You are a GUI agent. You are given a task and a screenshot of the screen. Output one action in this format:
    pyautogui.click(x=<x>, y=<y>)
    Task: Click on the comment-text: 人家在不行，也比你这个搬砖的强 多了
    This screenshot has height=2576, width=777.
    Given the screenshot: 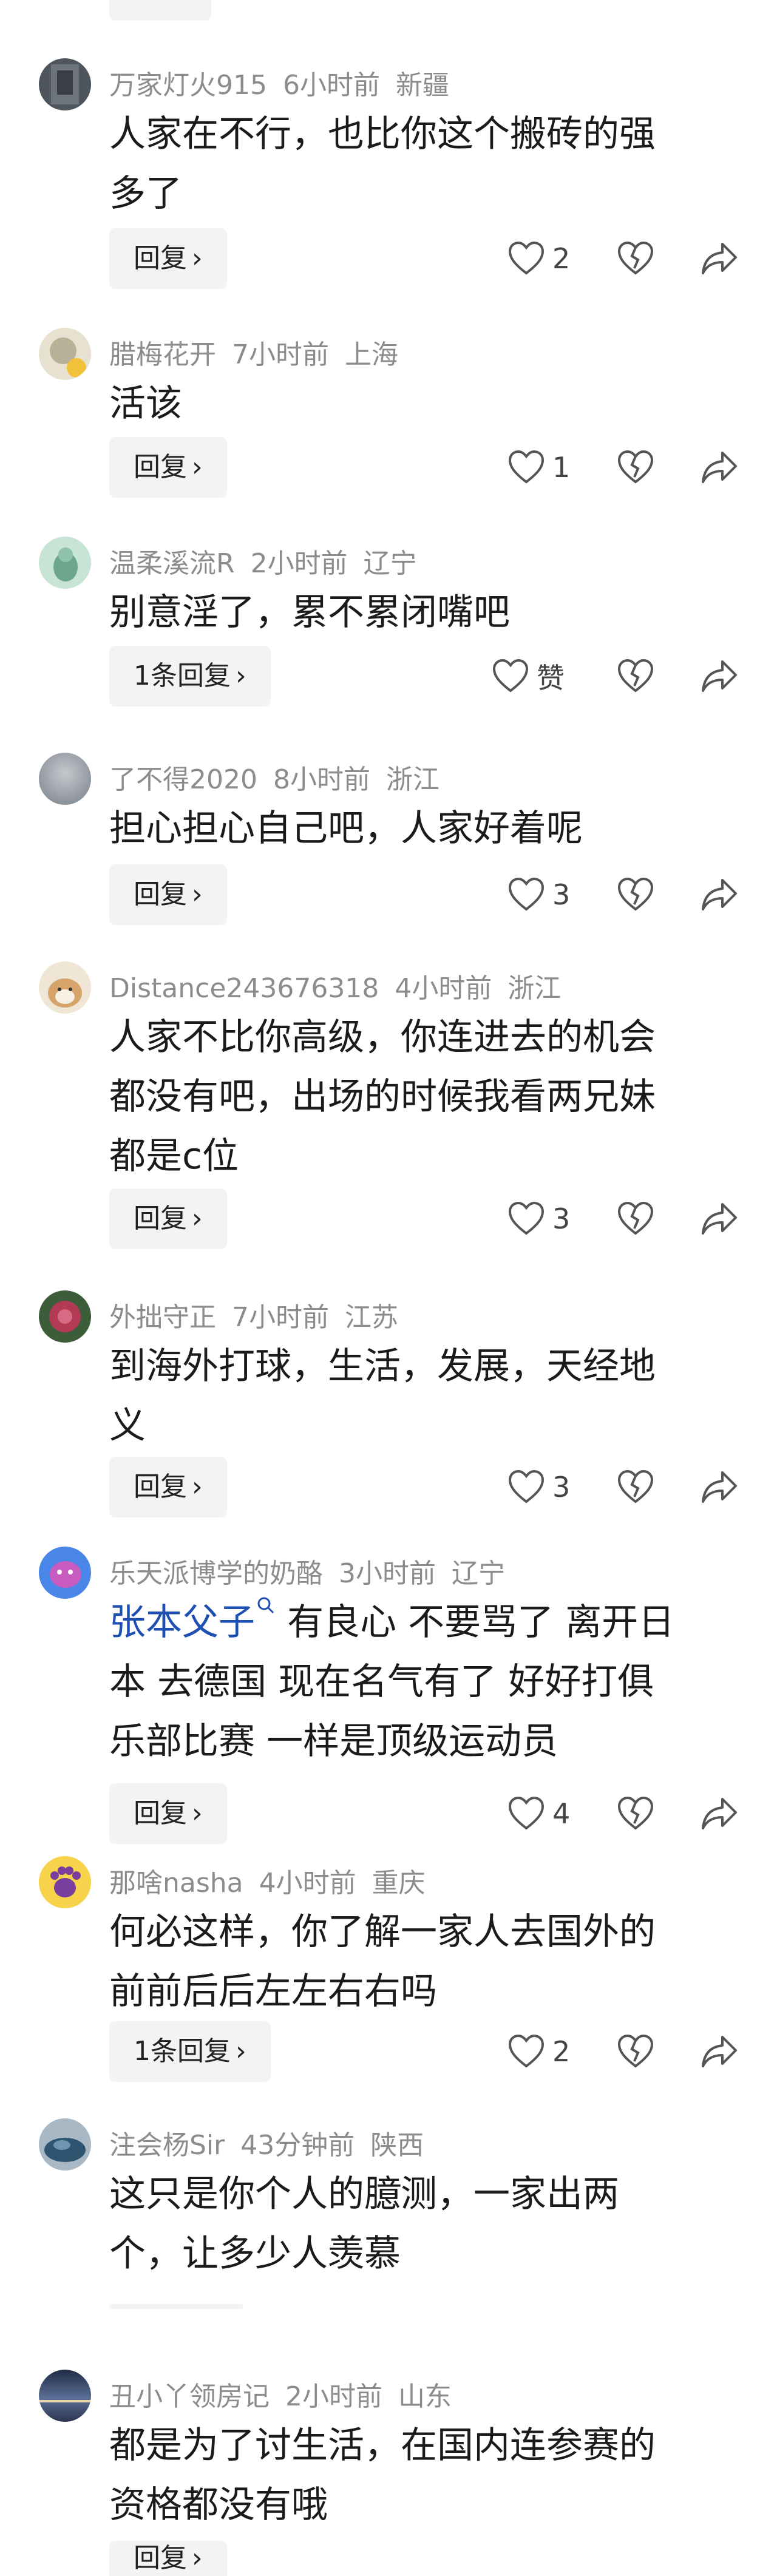 What is the action you would take?
    pyautogui.click(x=382, y=164)
    